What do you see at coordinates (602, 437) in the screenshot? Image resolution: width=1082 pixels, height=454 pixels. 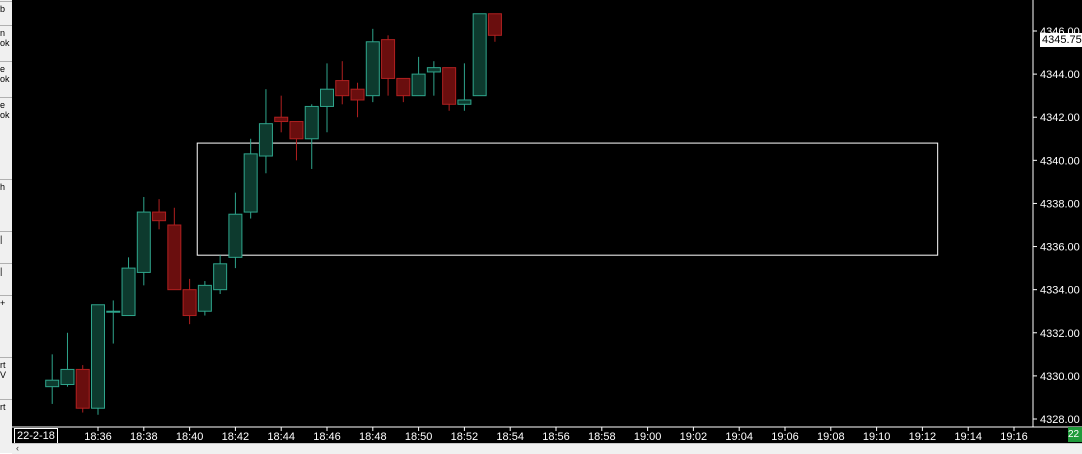 I see `x-tick-label: 18:58` at bounding box center [602, 437].